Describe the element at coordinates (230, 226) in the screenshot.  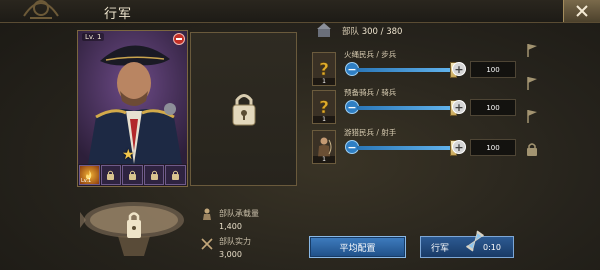
I see `capacity-value: 1,400` at that location.